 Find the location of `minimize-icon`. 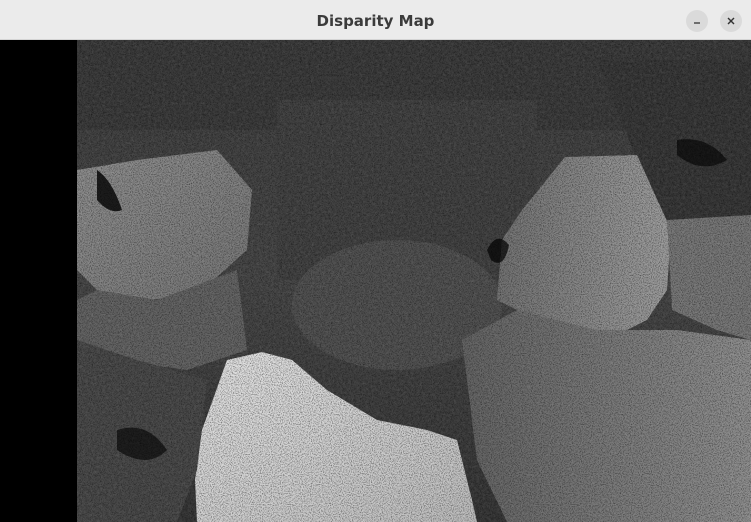

minimize-icon is located at coordinates (697, 23).